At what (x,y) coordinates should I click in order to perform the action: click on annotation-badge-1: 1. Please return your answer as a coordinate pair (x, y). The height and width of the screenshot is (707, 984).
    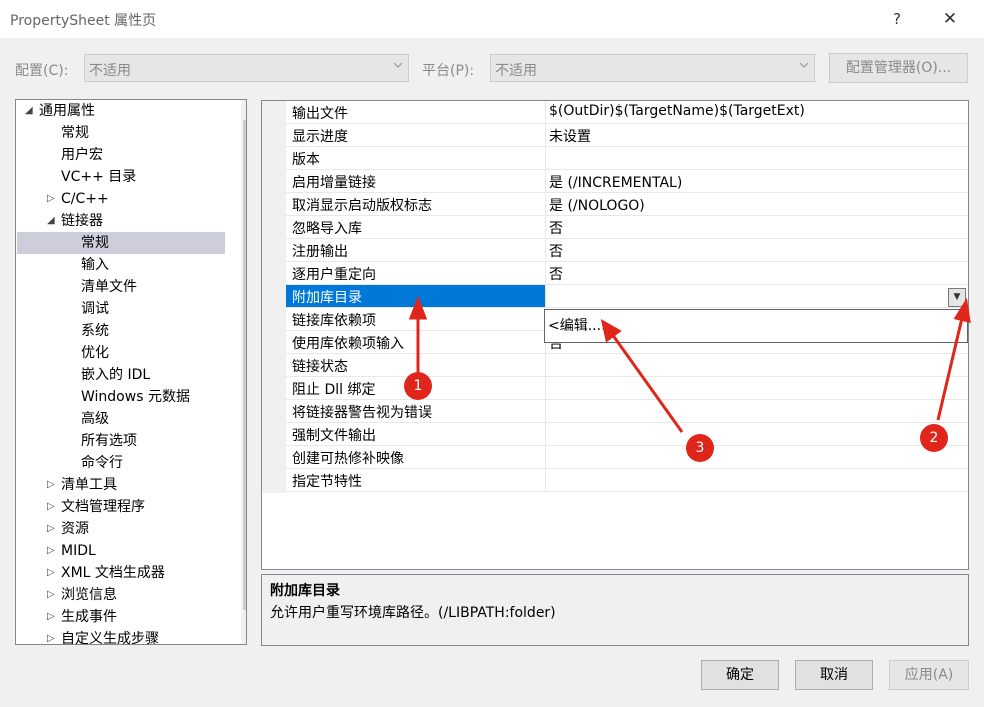
    Looking at the image, I should click on (418, 386).